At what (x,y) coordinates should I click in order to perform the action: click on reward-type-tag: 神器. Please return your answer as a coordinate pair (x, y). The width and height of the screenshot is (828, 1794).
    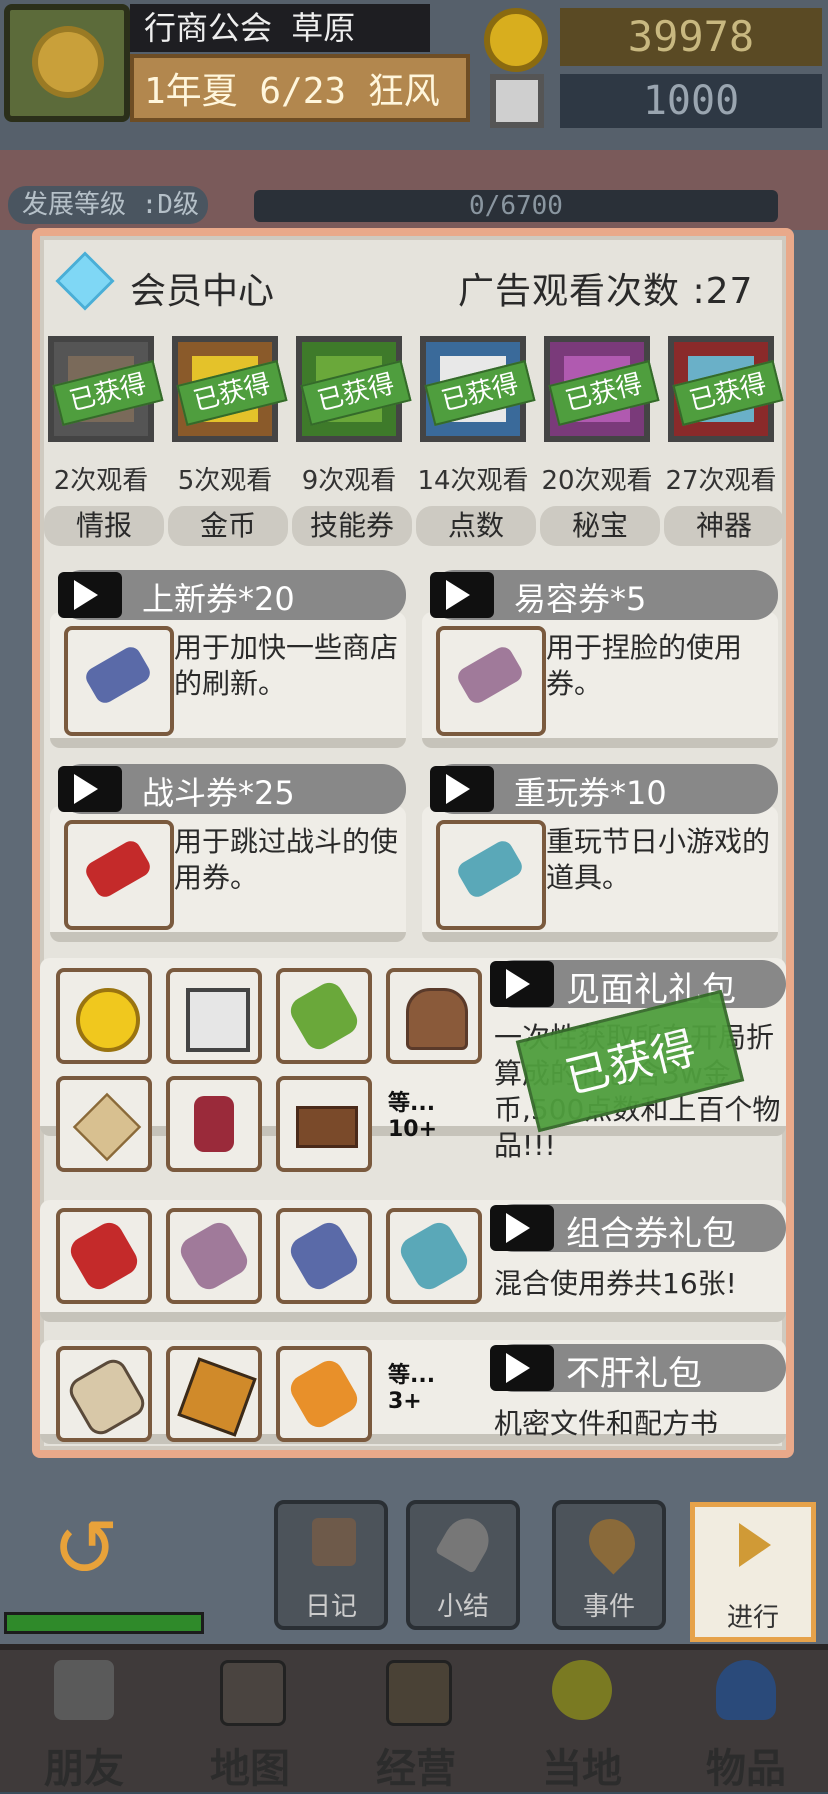
    Looking at the image, I should click on (724, 526).